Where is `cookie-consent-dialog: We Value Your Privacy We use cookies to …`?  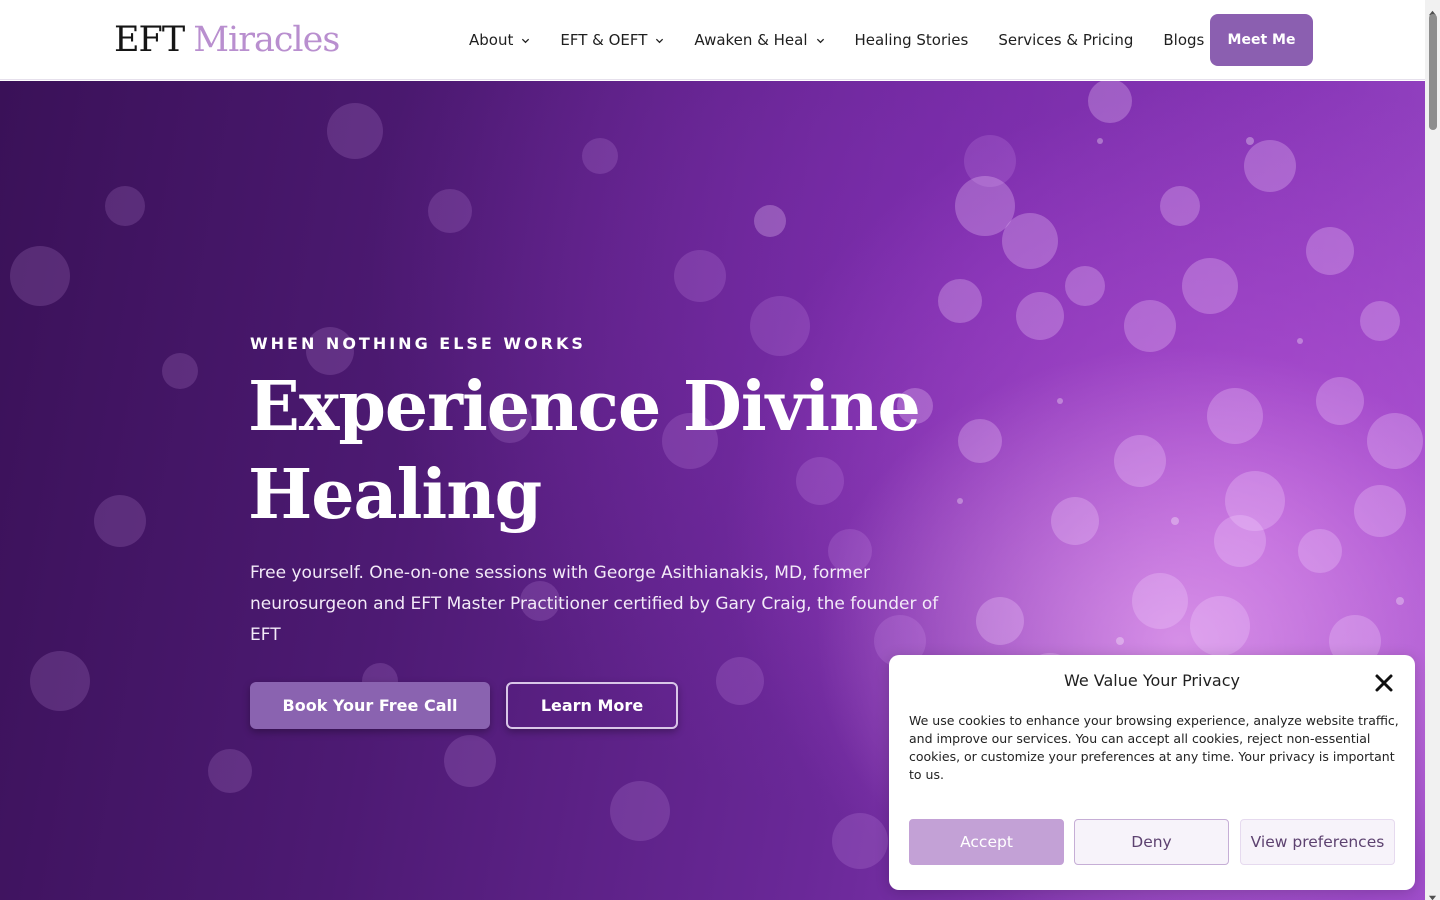 cookie-consent-dialog: We Value Your Privacy We use cookies to … is located at coordinates (1152, 772).